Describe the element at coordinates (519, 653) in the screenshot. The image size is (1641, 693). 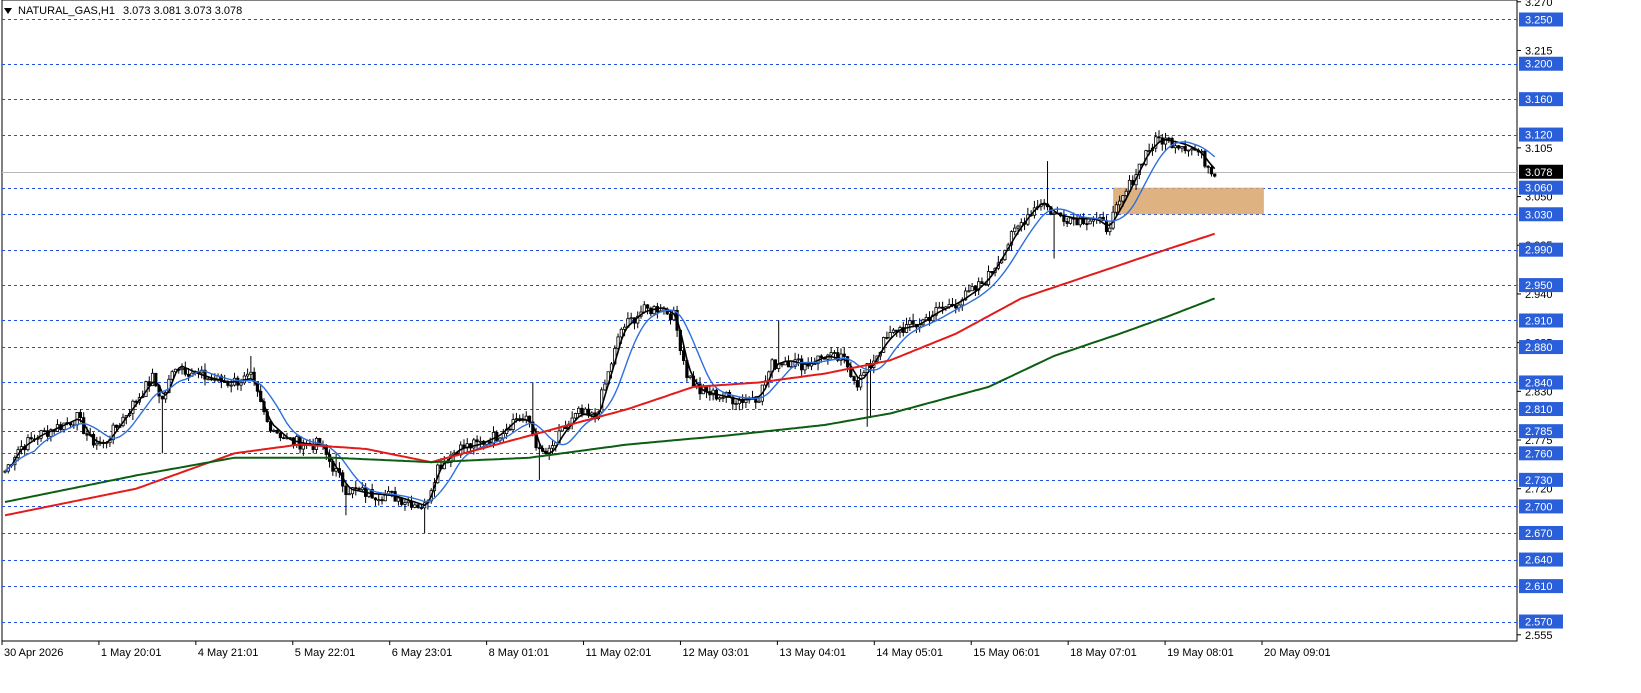
I see `time-tick-label: 8 May 01:01` at that location.